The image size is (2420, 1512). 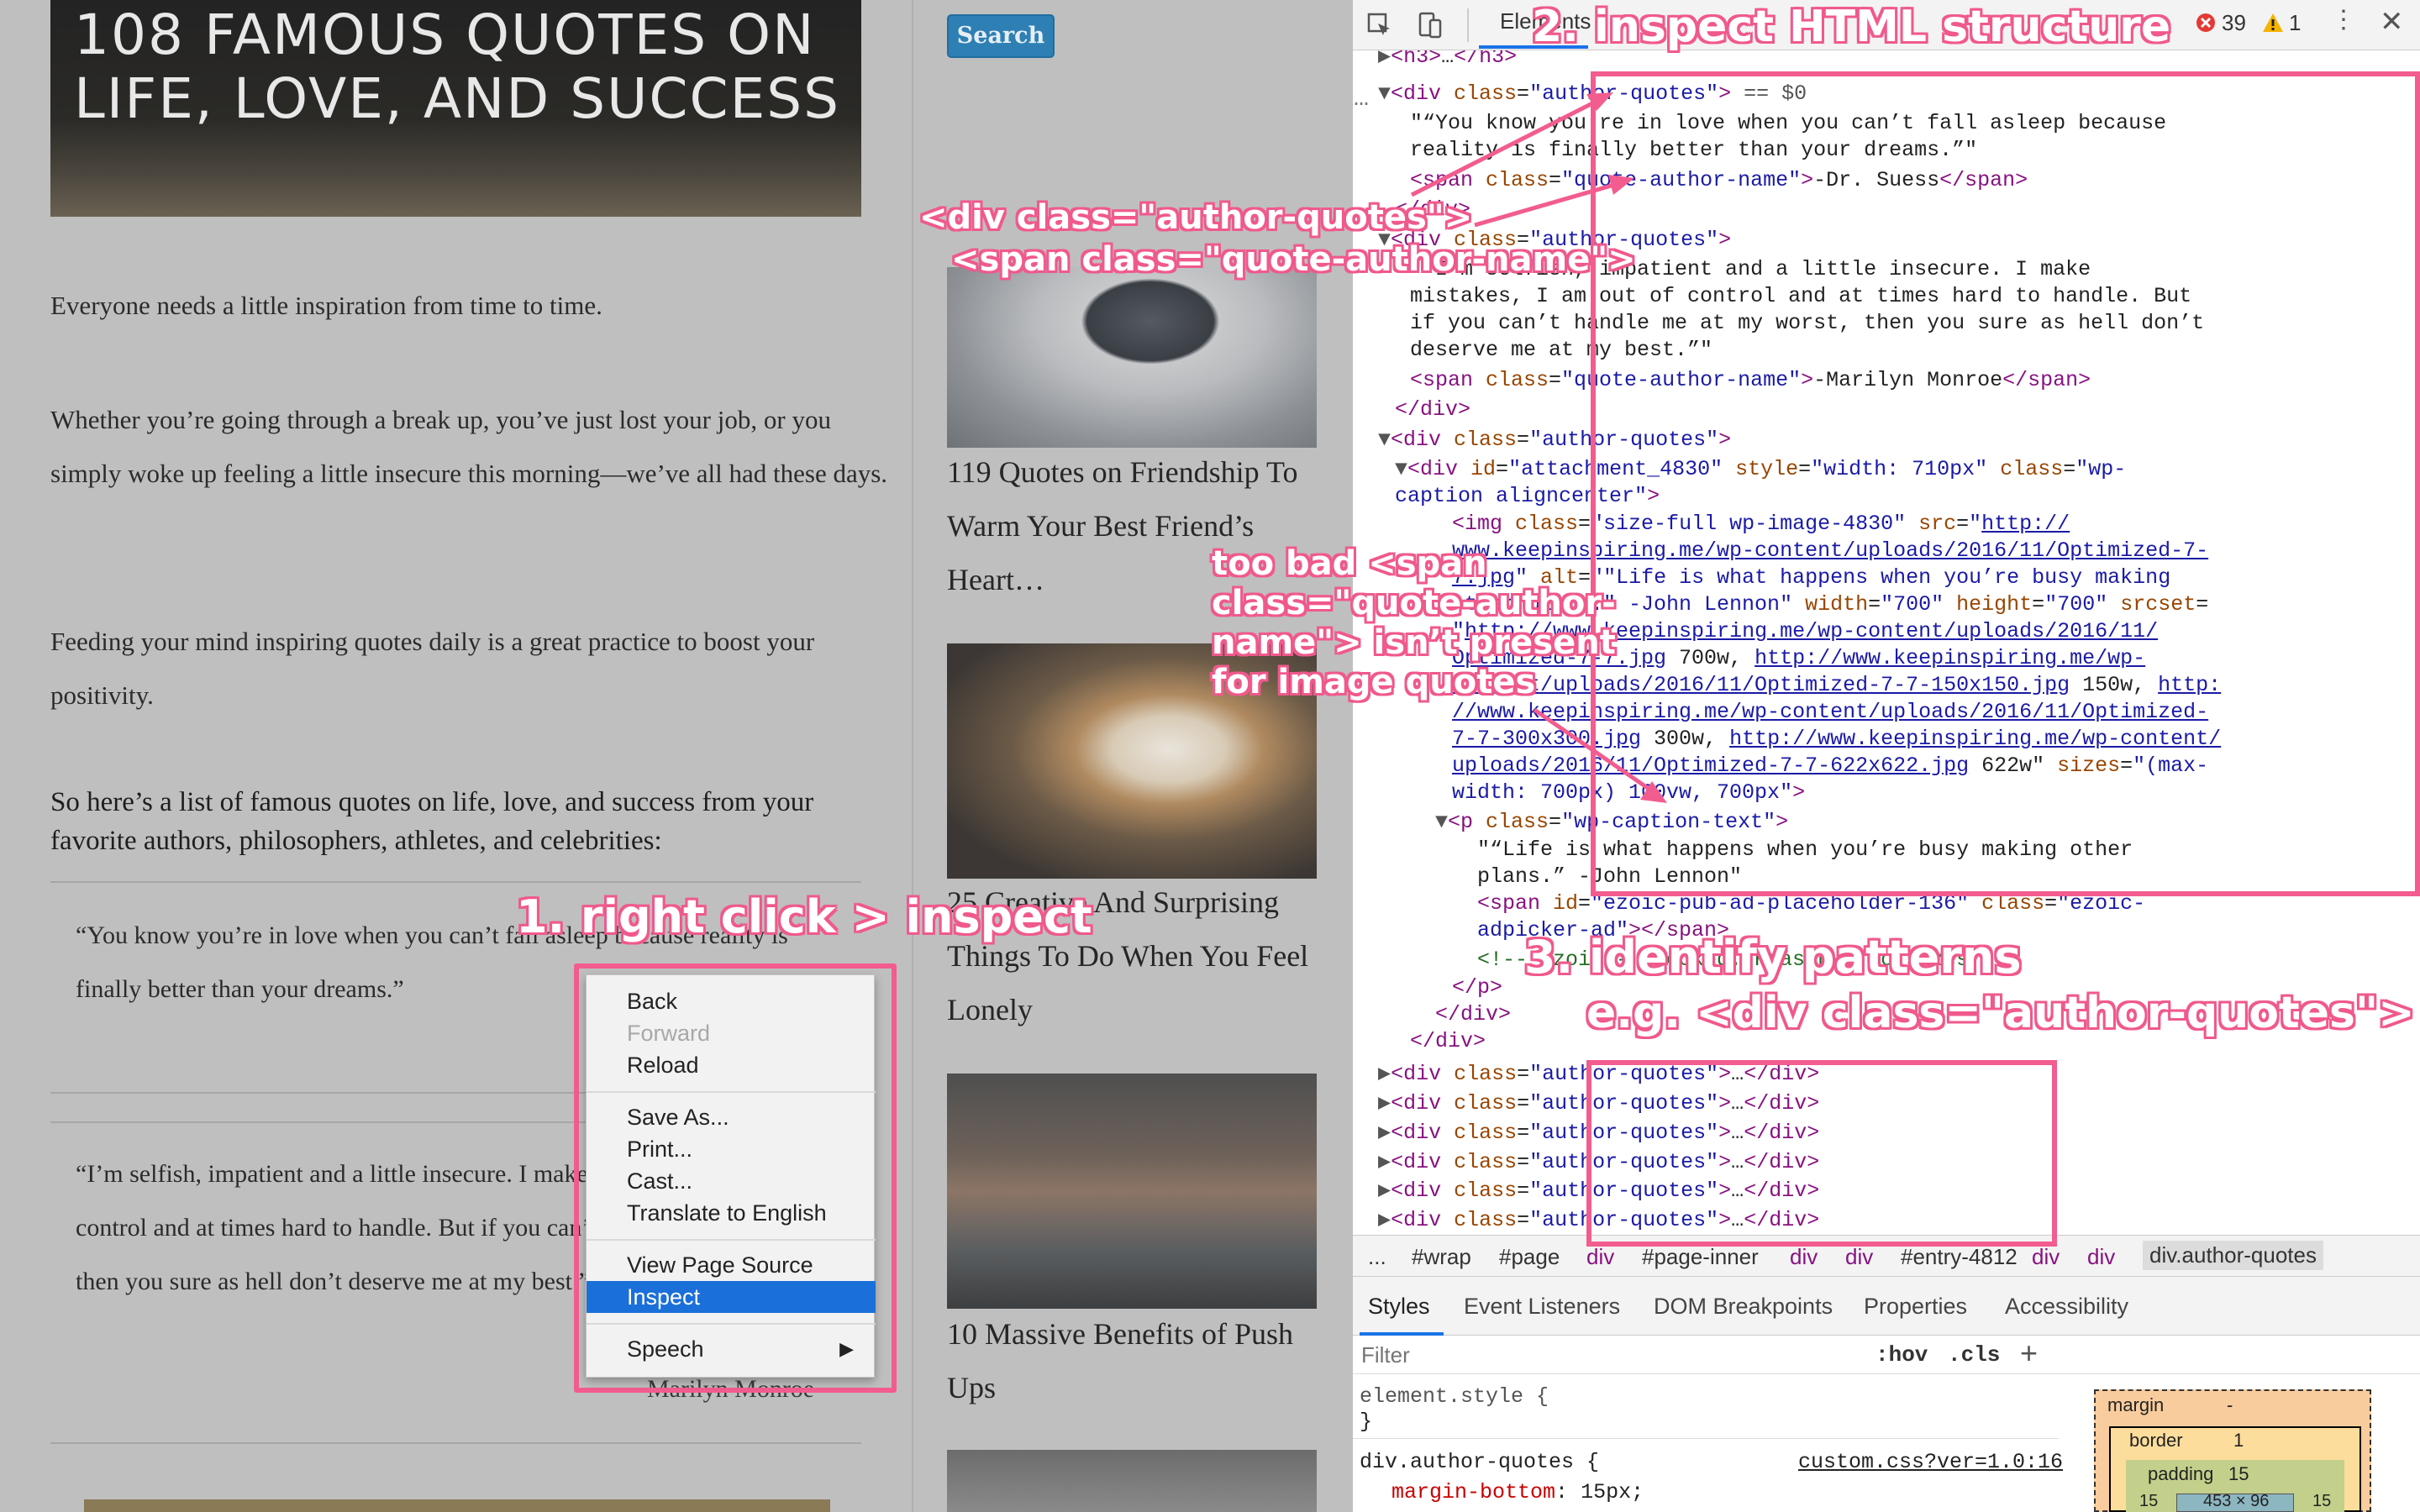 I want to click on box-model-border-label: border, so click(x=2156, y=1440).